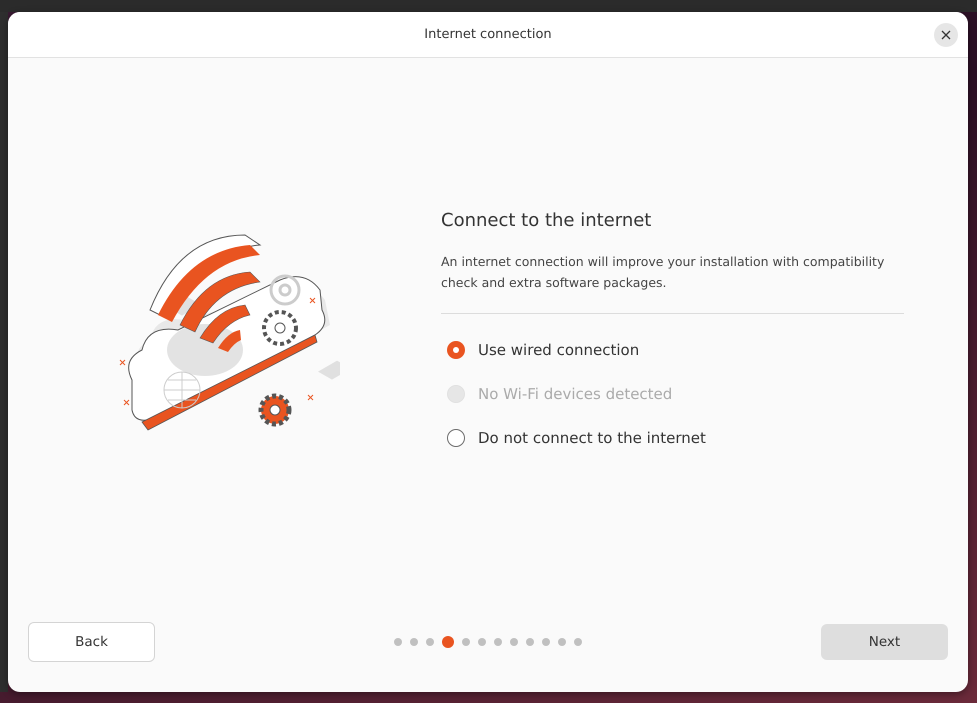 The height and width of the screenshot is (703, 977). Describe the element at coordinates (884, 642) in the screenshot. I see `next-button: Next` at that location.